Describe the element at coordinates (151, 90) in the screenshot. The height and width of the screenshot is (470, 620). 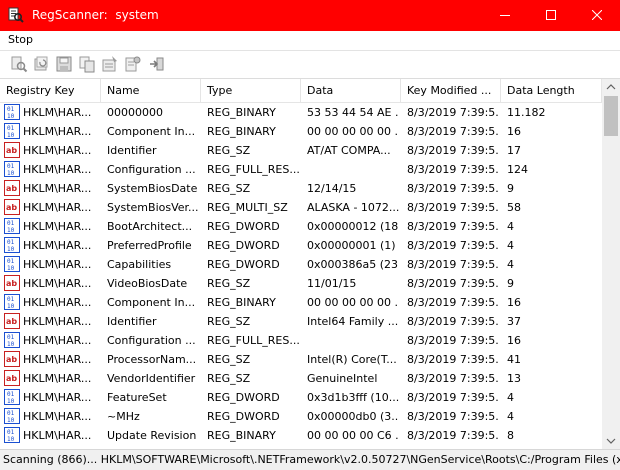
I see `column-header-name: Name` at that location.